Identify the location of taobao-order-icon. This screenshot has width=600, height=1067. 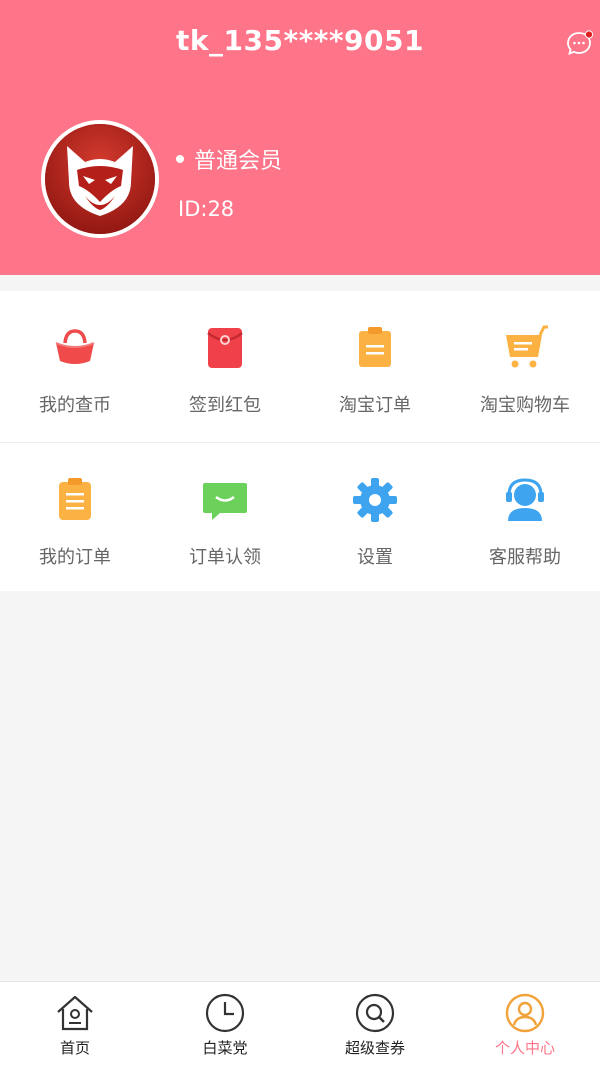
(375, 347).